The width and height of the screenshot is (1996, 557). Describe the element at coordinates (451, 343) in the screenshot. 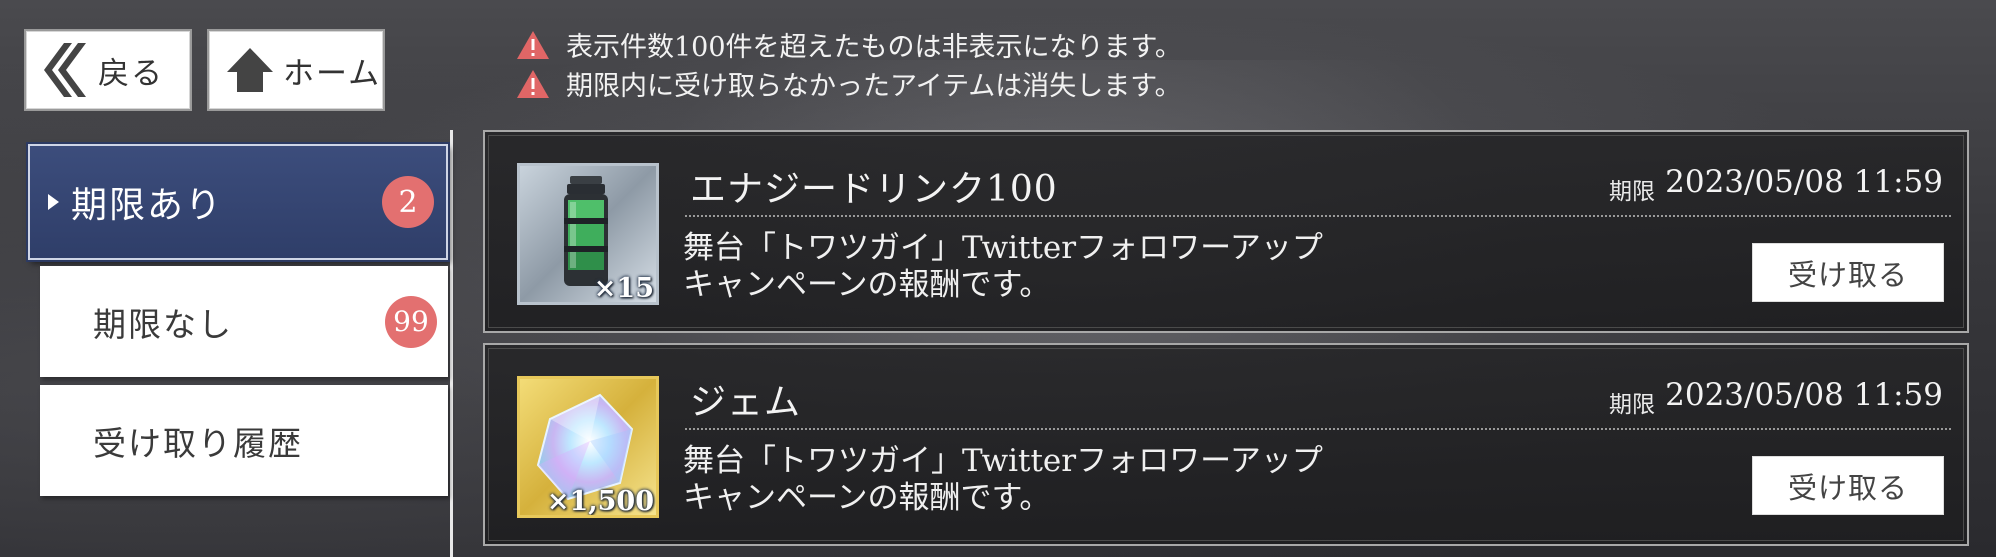

I see `sidebar-divider` at that location.